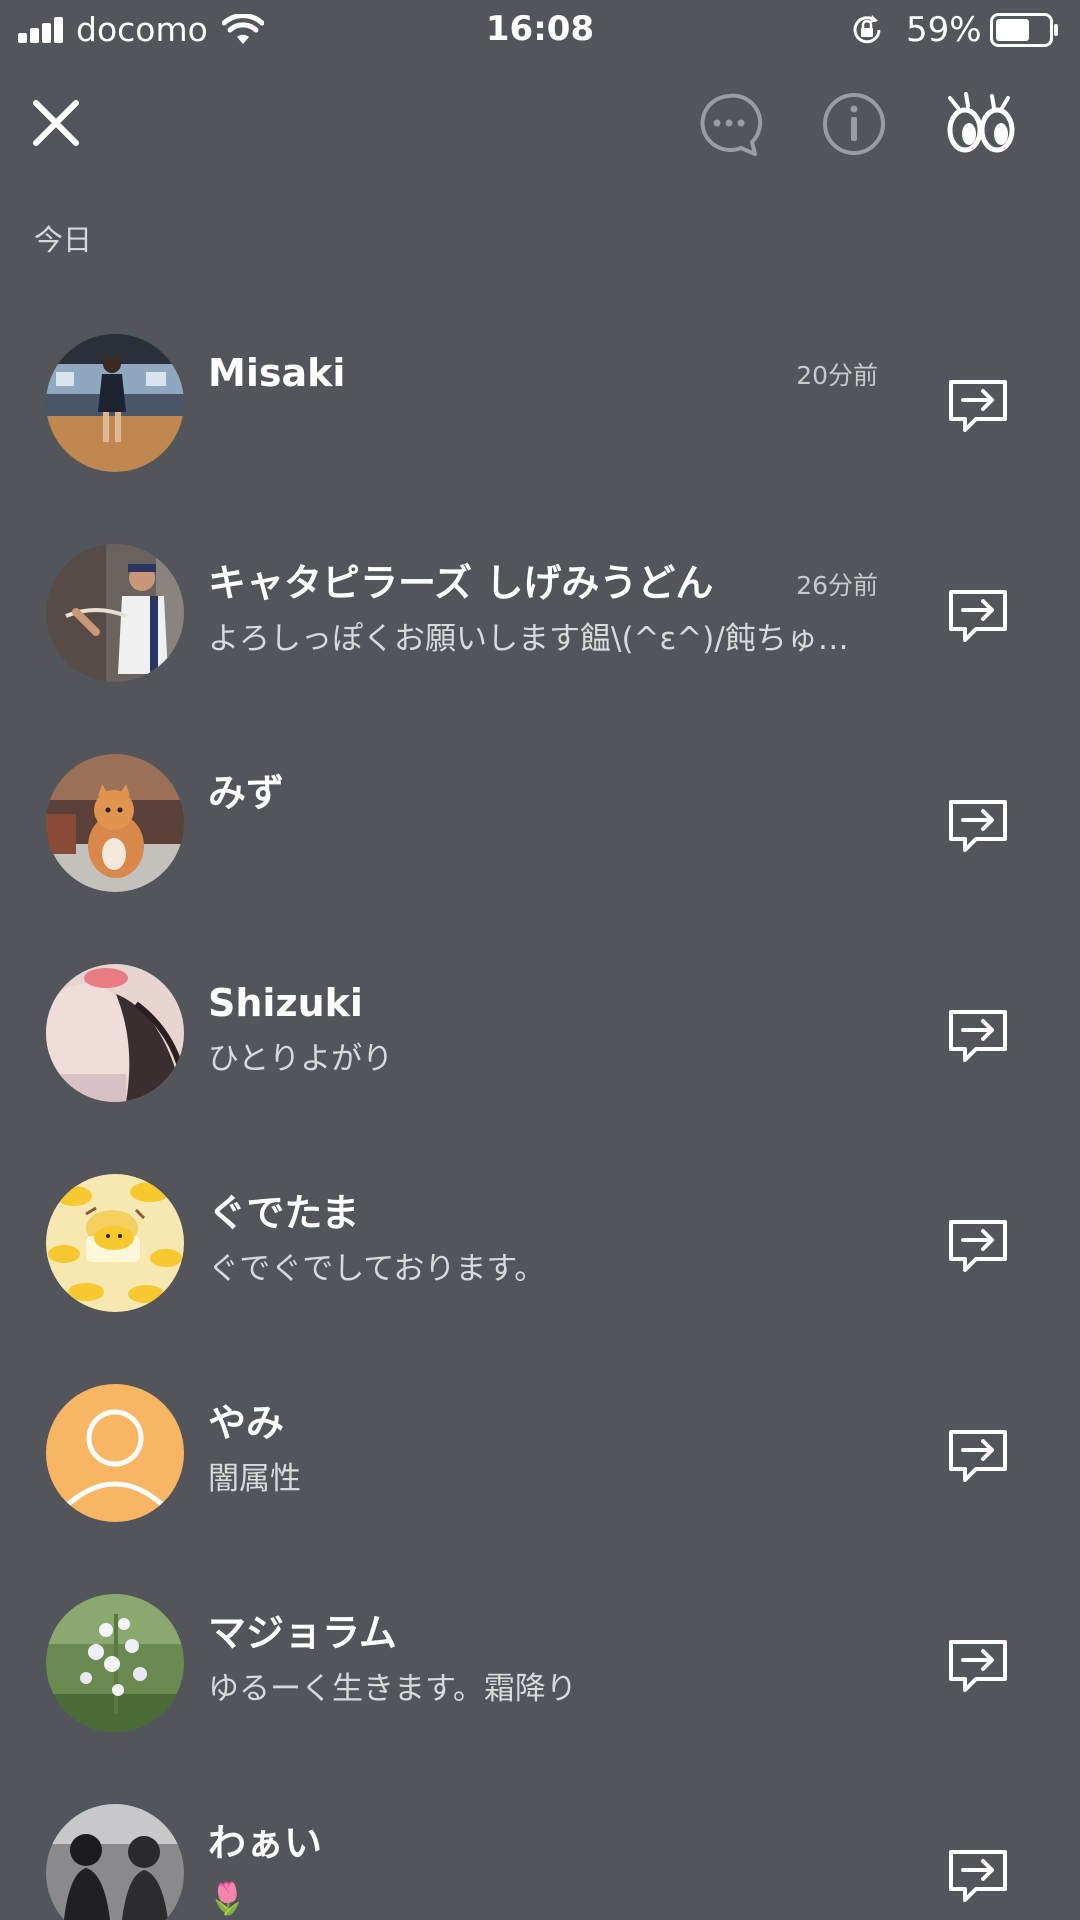 Image resolution: width=1080 pixels, height=1920 pixels. What do you see at coordinates (837, 585) in the screenshot?
I see `update-time: 26分前` at bounding box center [837, 585].